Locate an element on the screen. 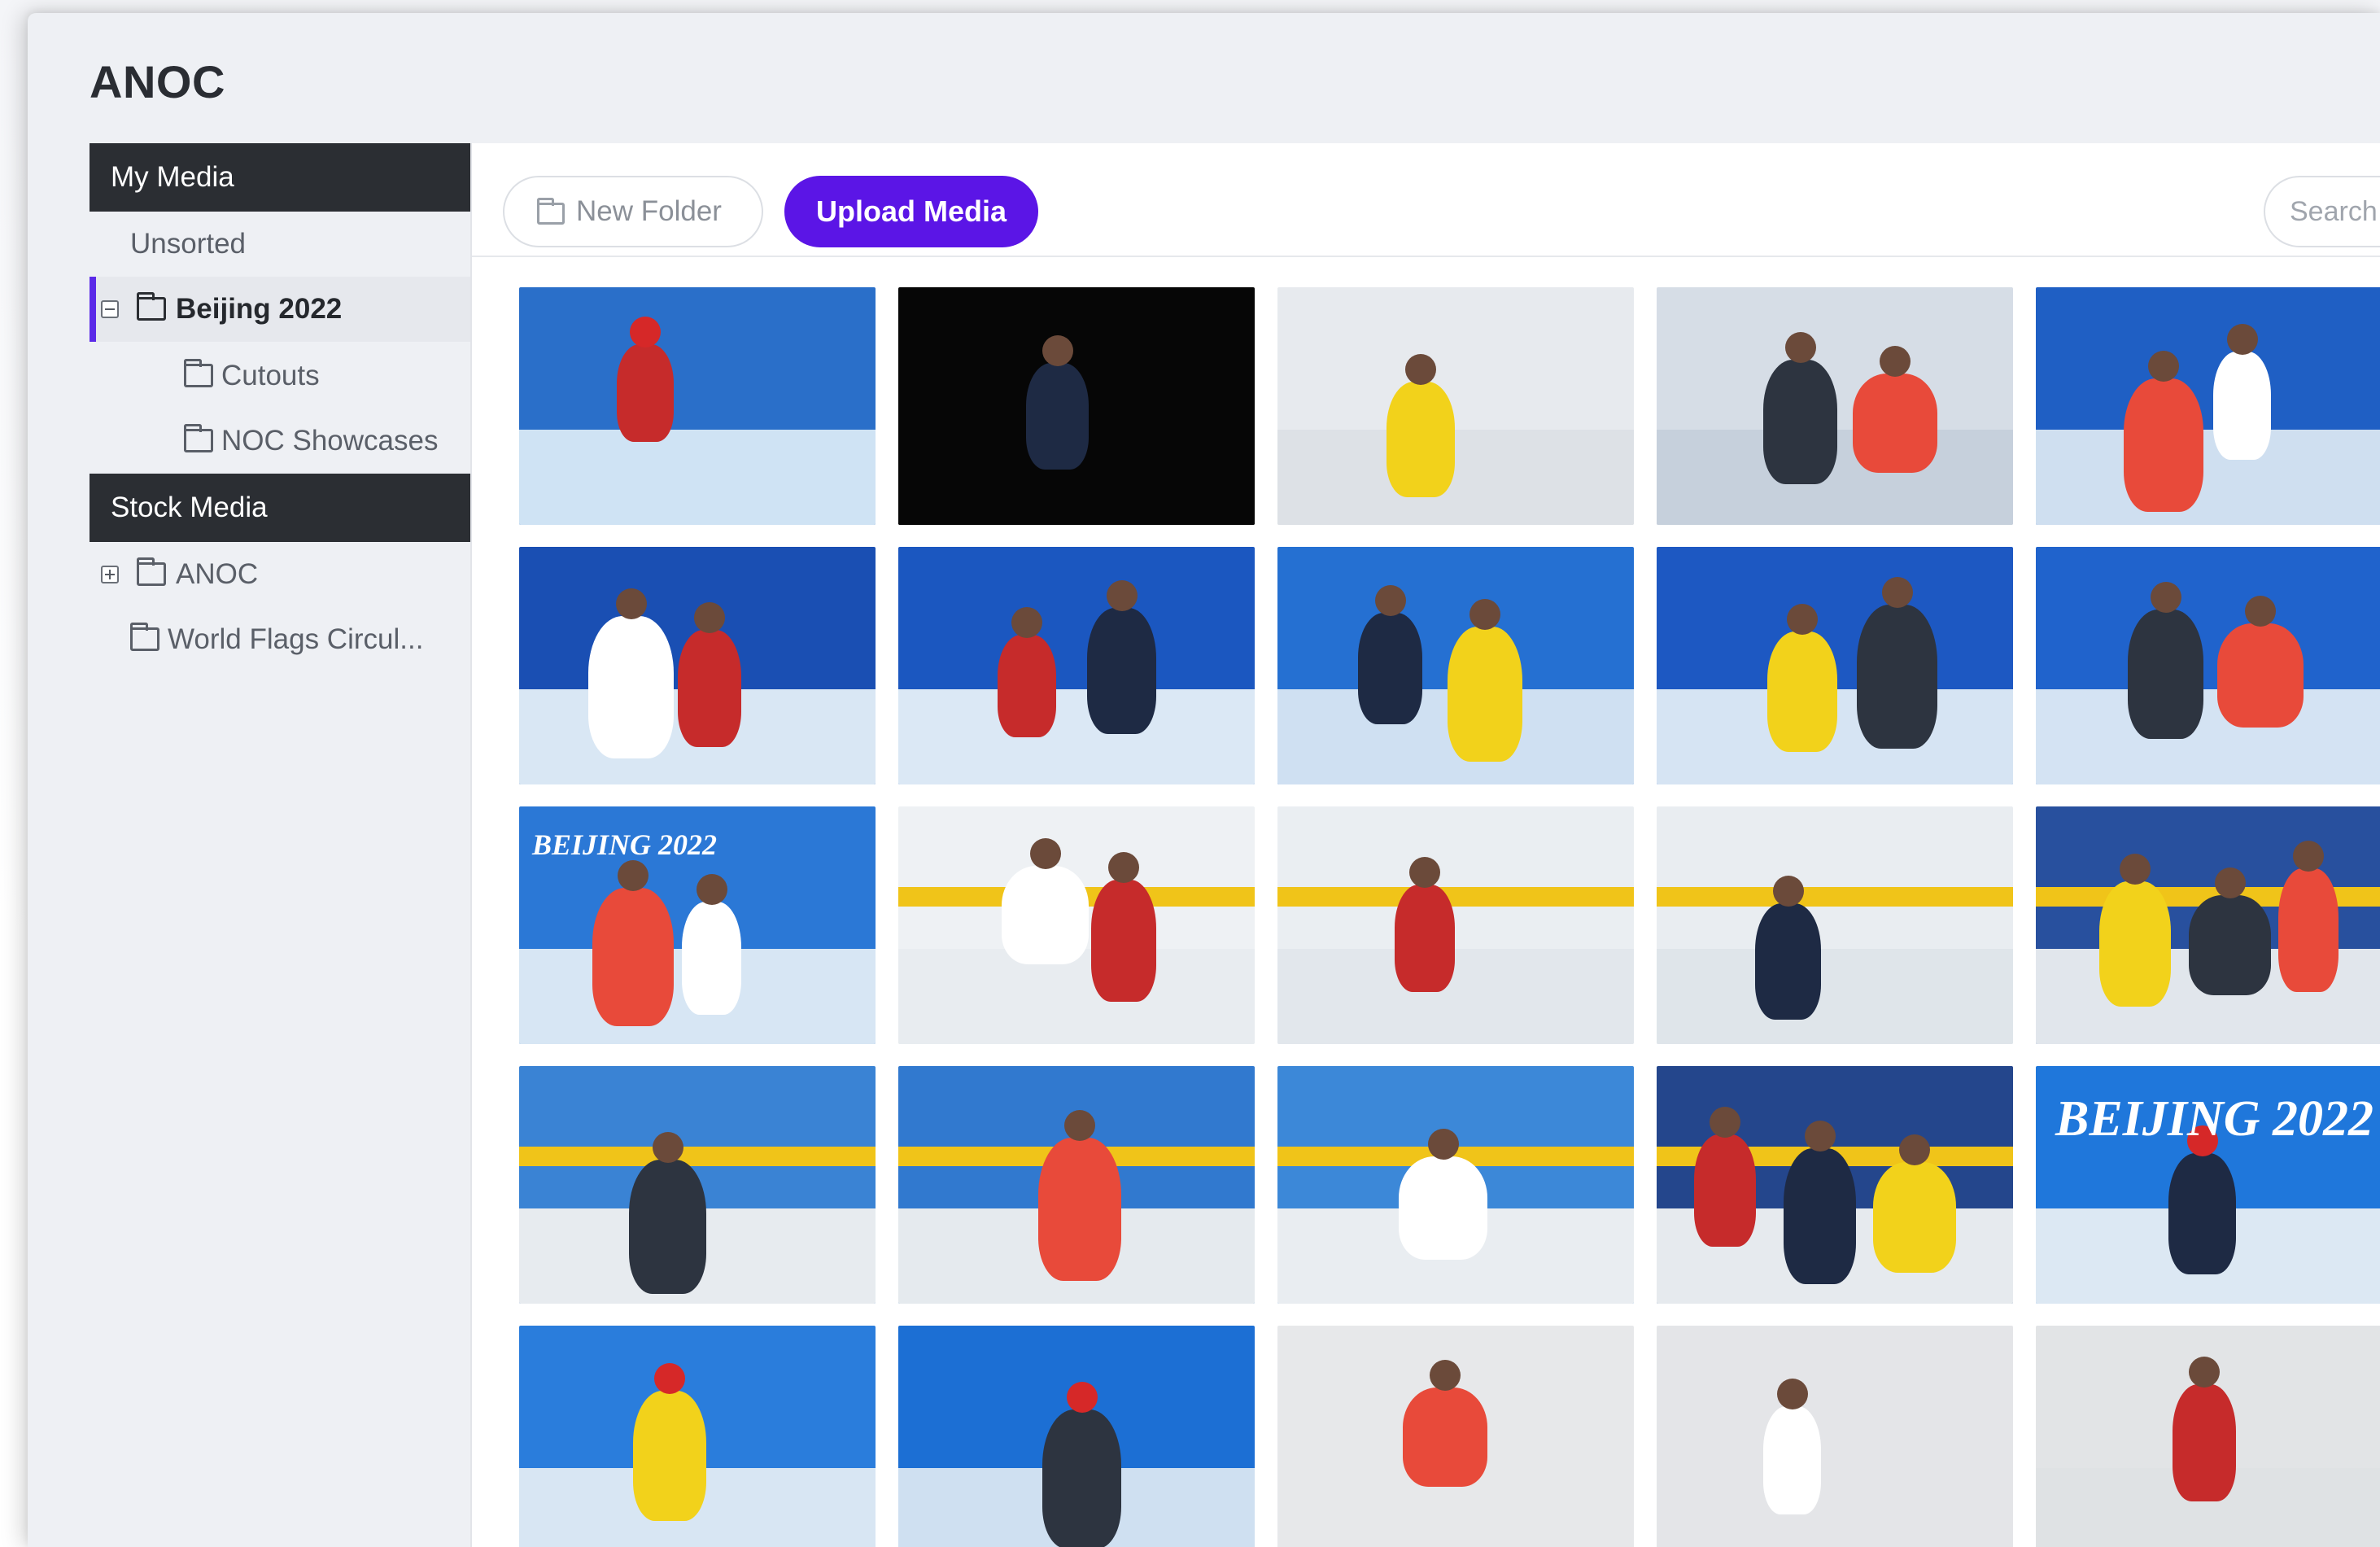  sidebar-item-label: Cutouts is located at coordinates (270, 376).